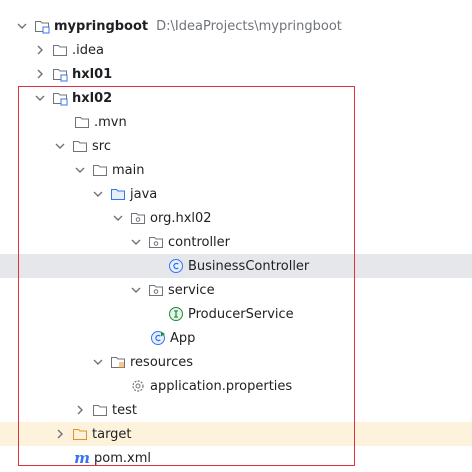 The height and width of the screenshot is (472, 472). Describe the element at coordinates (236, 122) in the screenshot. I see `tree-row-mvn: .mvn` at that location.